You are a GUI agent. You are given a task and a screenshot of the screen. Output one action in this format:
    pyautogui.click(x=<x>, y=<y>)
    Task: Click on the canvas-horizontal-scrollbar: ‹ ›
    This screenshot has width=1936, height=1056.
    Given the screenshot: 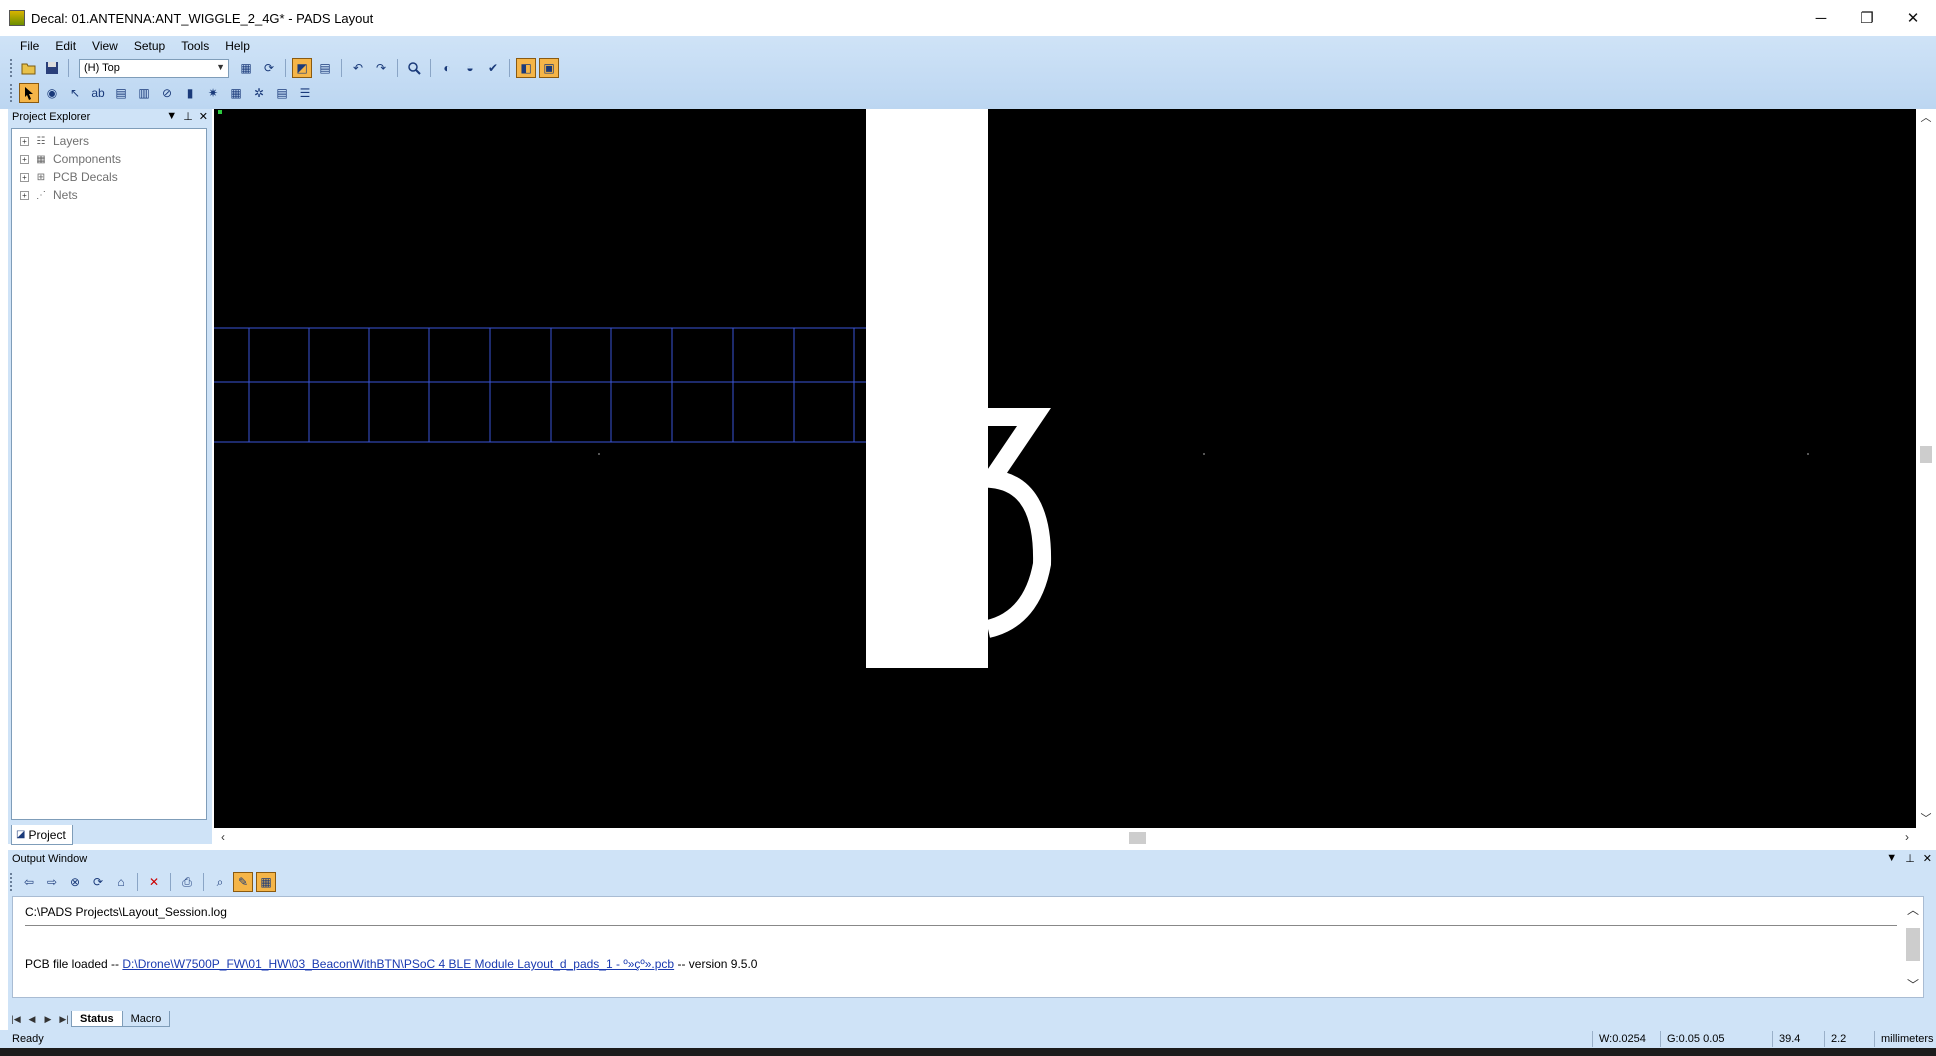 What is the action you would take?
    pyautogui.click(x=1065, y=838)
    